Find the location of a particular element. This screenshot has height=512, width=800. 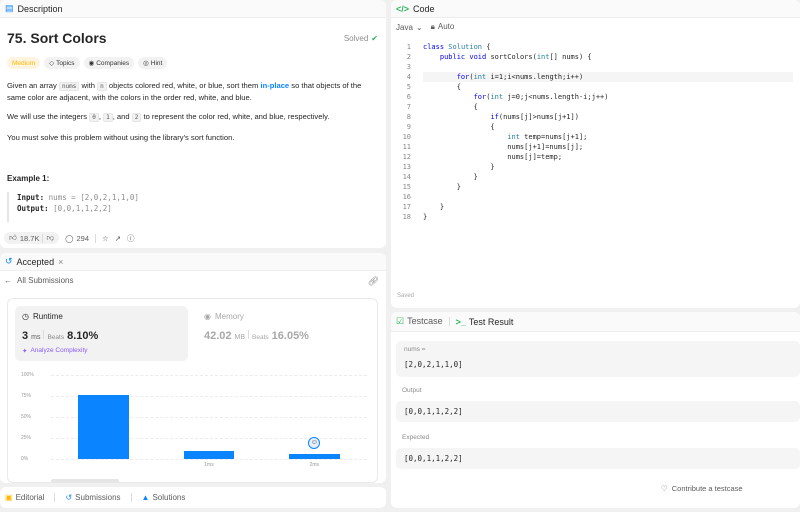

nums-label: nums = is located at coordinates (415, 349).